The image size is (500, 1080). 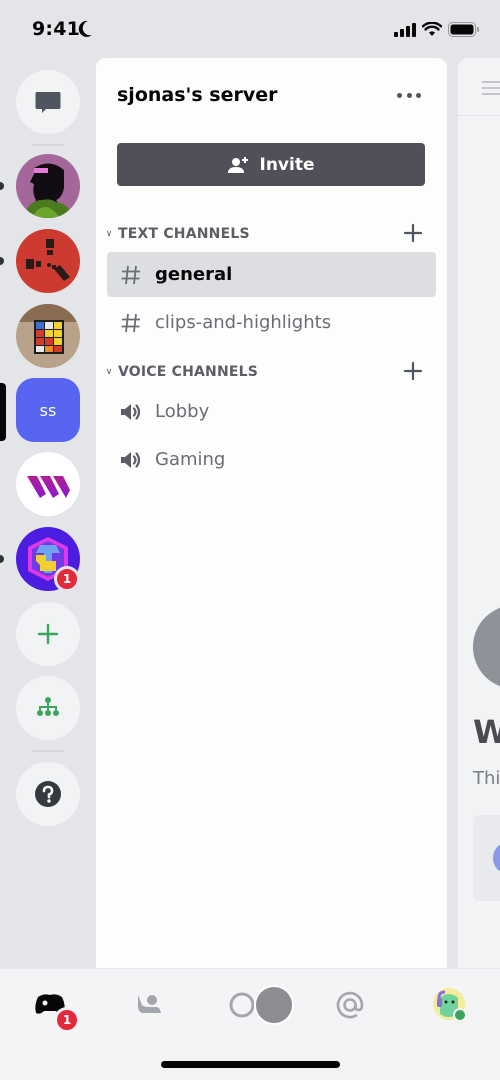 What do you see at coordinates (188, 372) in the screenshot?
I see `category-label: VOICE CHANNELS` at bounding box center [188, 372].